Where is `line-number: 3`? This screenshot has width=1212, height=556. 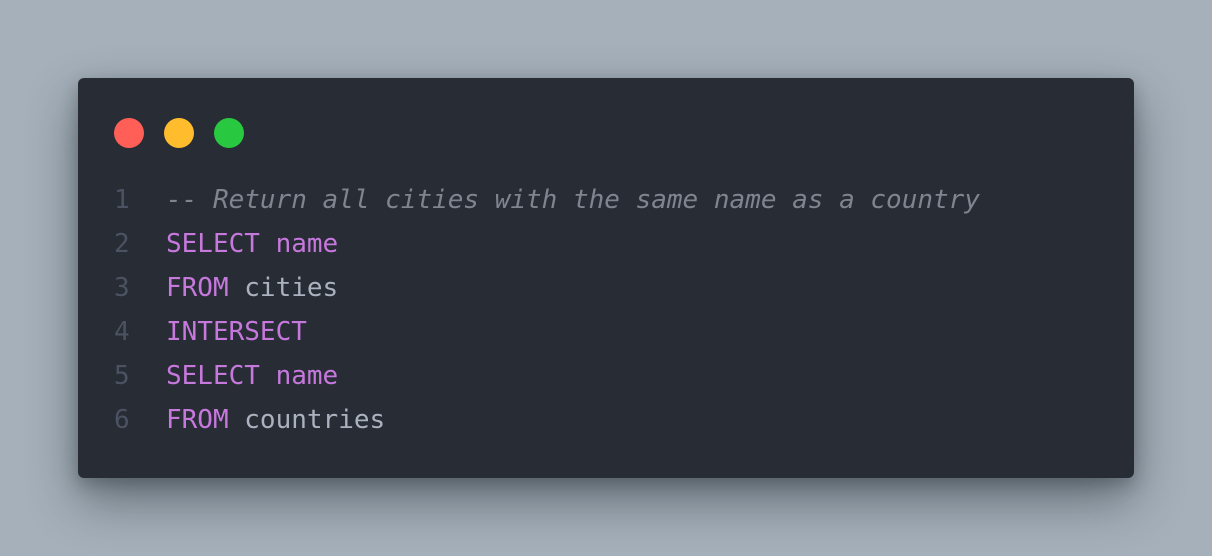
line-number: 3 is located at coordinates (122, 288).